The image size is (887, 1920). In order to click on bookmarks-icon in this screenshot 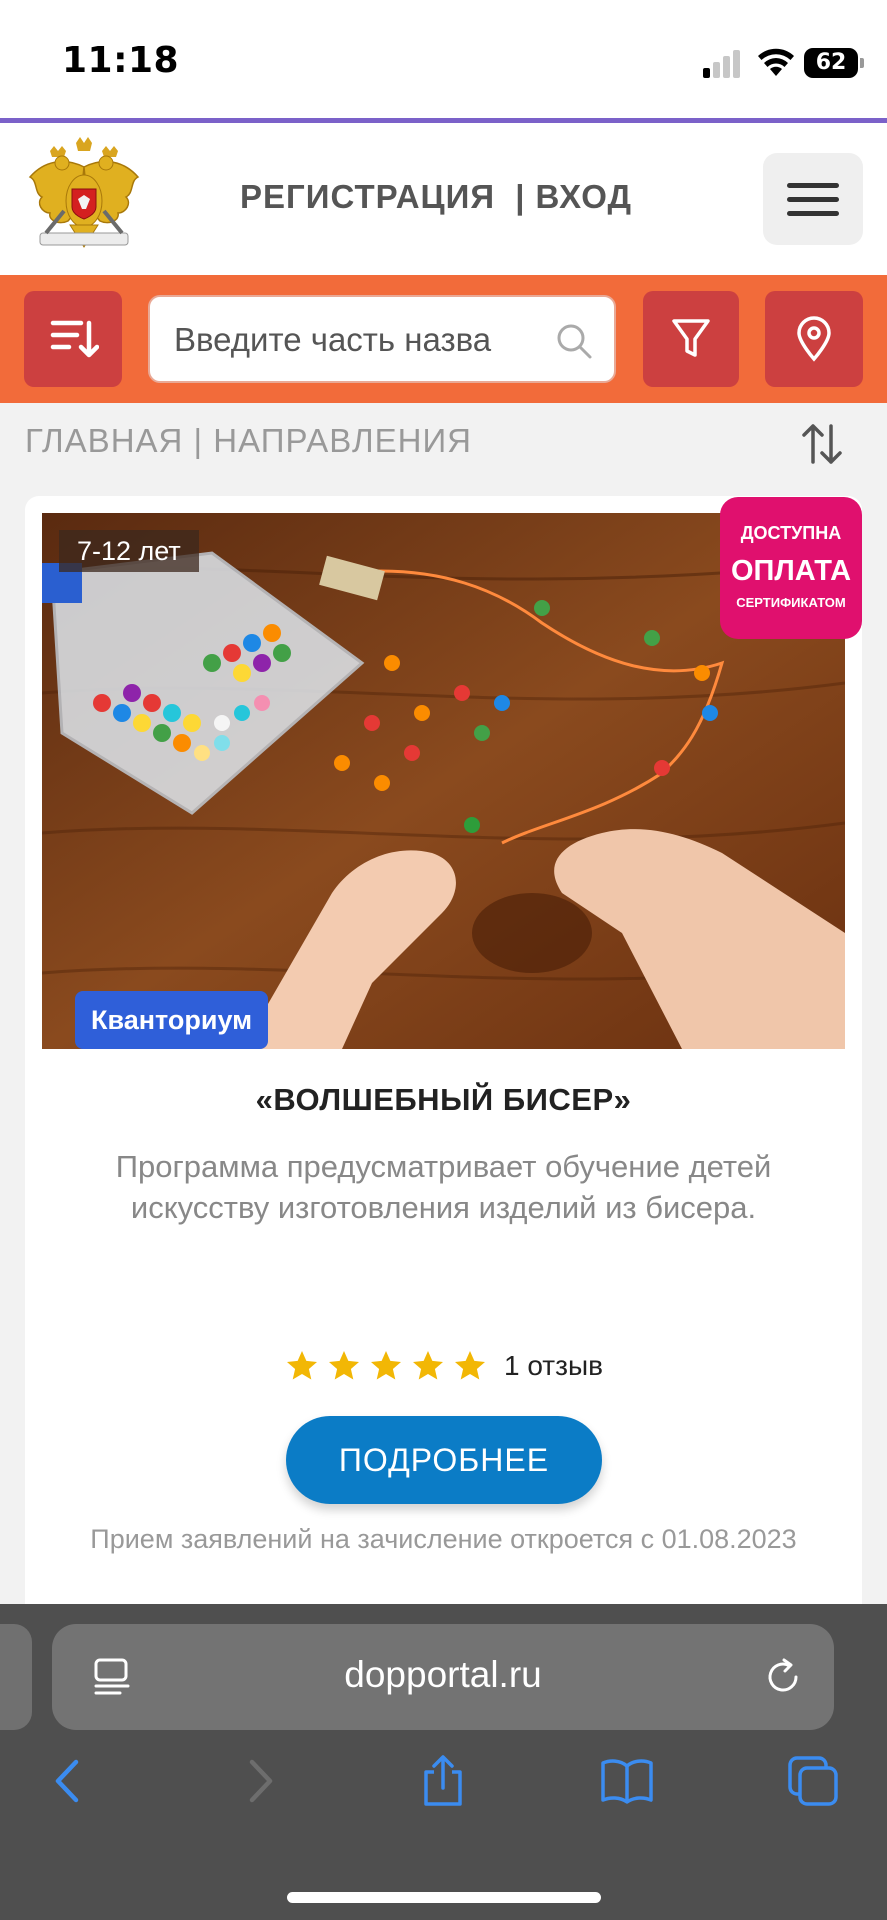, I will do `click(627, 1781)`.